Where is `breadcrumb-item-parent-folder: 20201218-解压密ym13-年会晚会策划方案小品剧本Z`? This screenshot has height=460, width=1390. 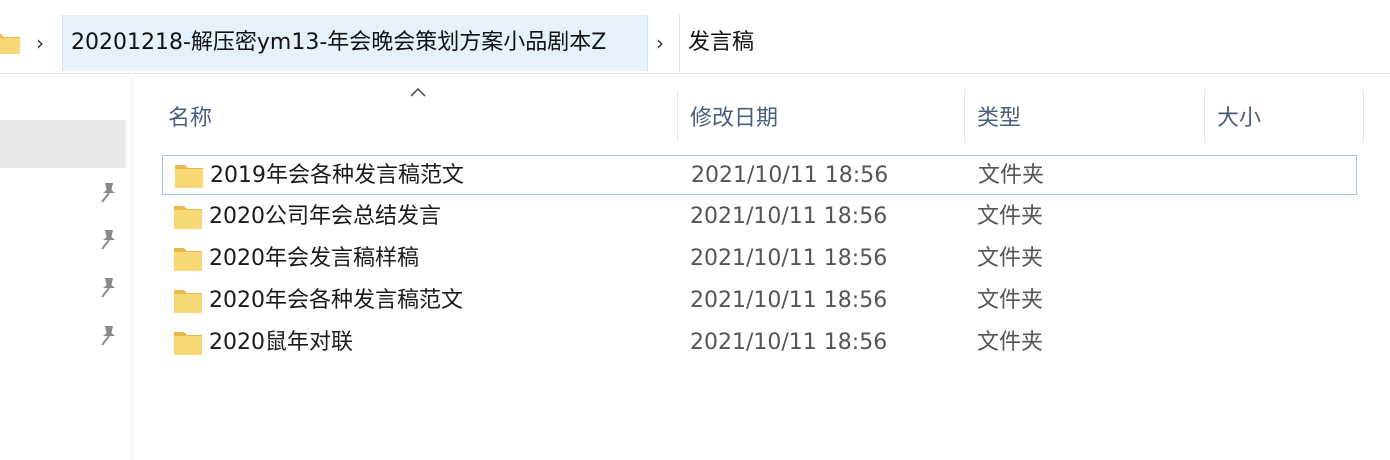 breadcrumb-item-parent-folder: 20201218-解压密ym13-年会晚会策划方案小品剧本Z is located at coordinates (355, 43).